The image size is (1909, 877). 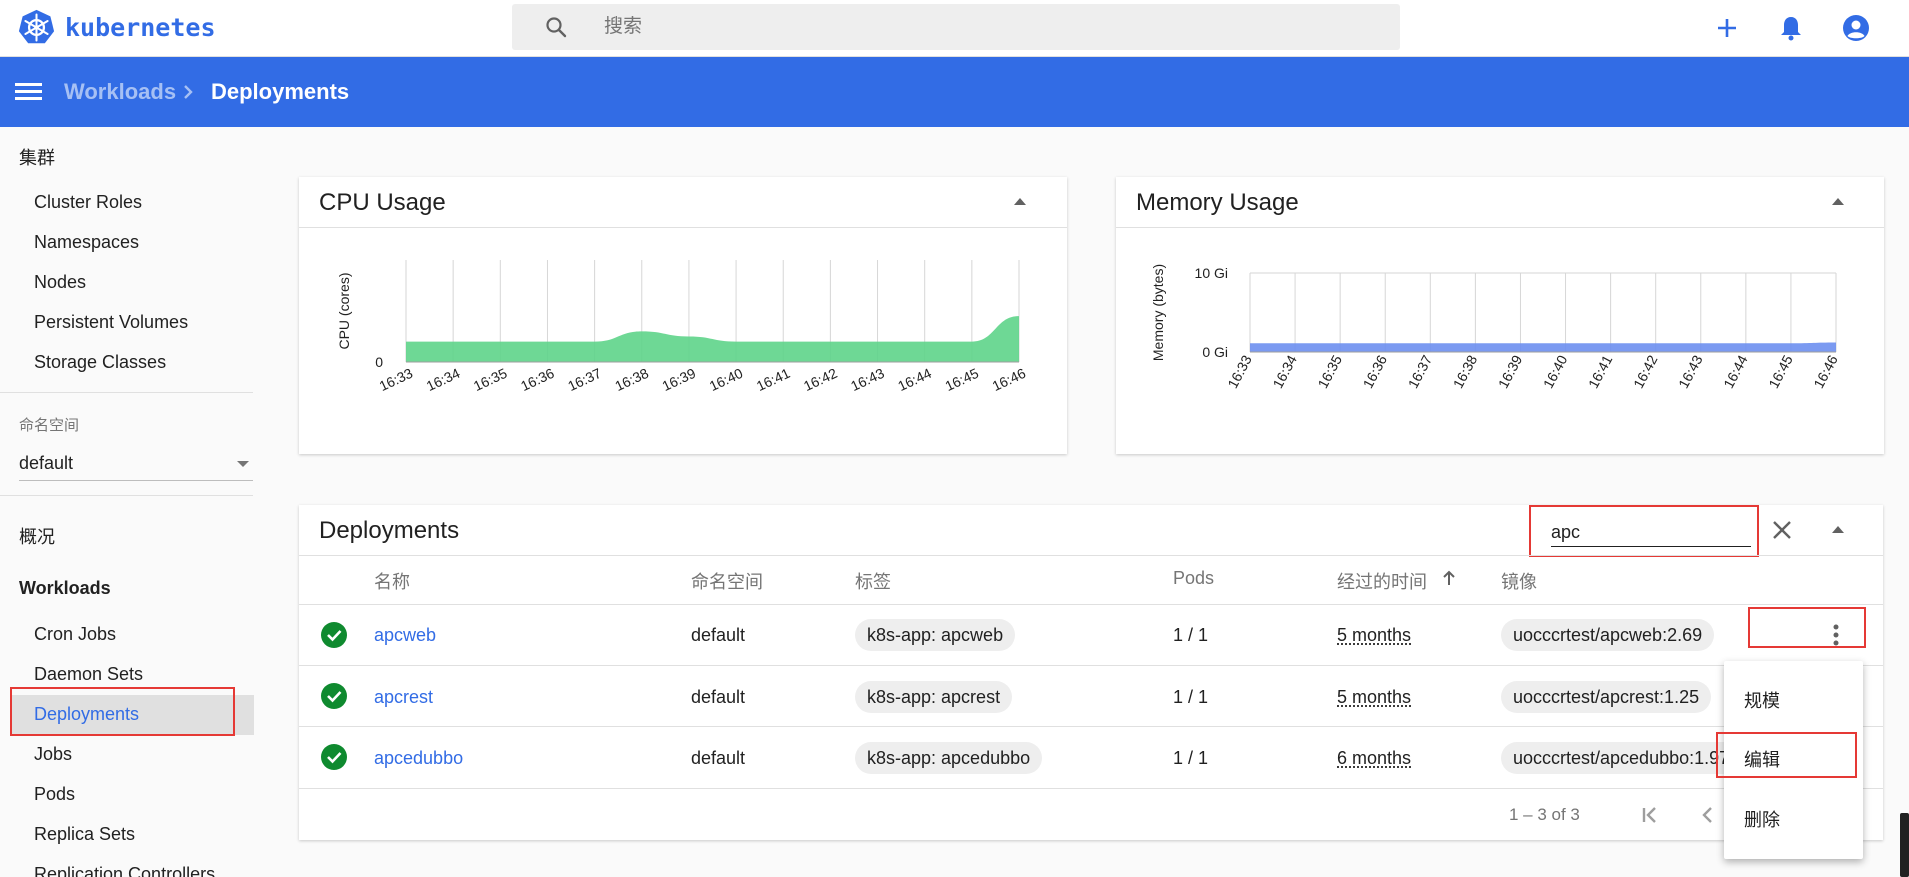 I want to click on top-bar: kubernetes, so click(x=954, y=28).